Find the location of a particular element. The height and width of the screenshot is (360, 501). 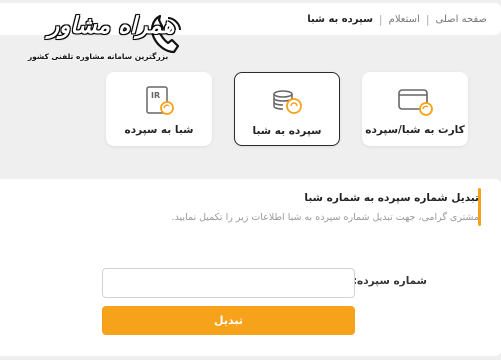

breadcrumb-home-link: صفحه اصلی is located at coordinates (461, 19).